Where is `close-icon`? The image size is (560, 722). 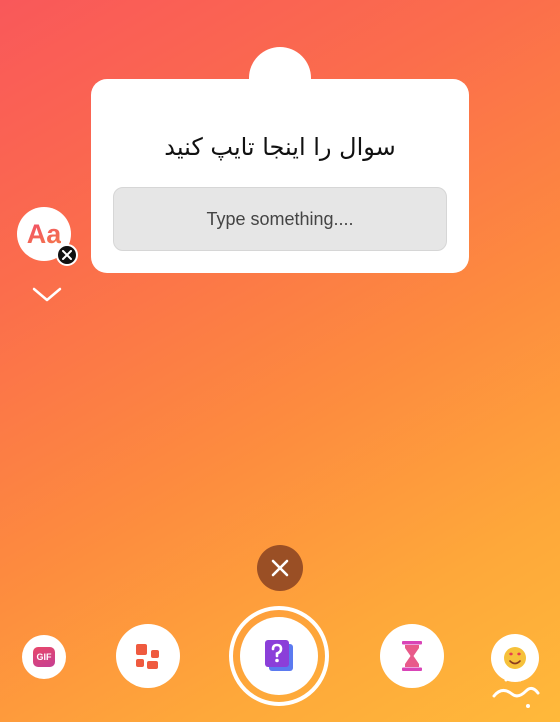 close-icon is located at coordinates (280, 568).